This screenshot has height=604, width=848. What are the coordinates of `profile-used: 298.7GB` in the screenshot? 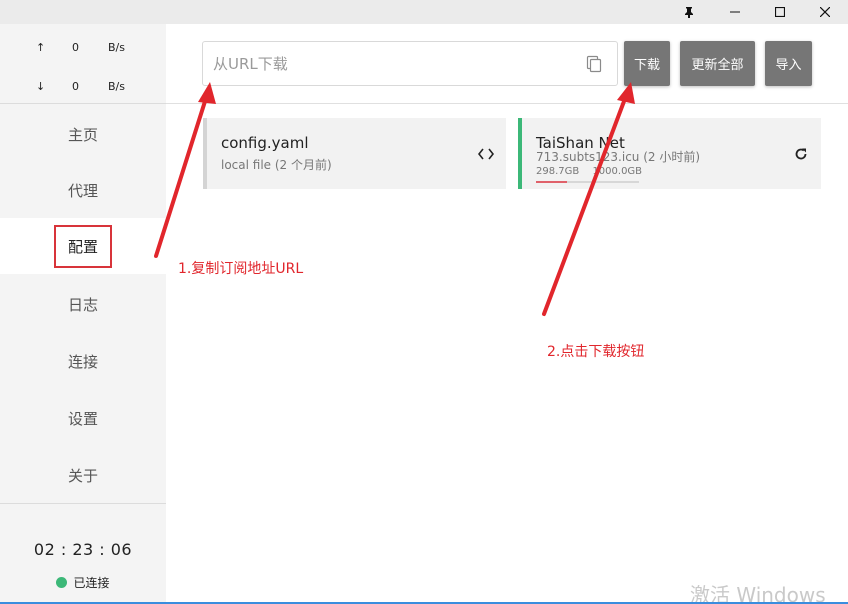 It's located at (558, 171).